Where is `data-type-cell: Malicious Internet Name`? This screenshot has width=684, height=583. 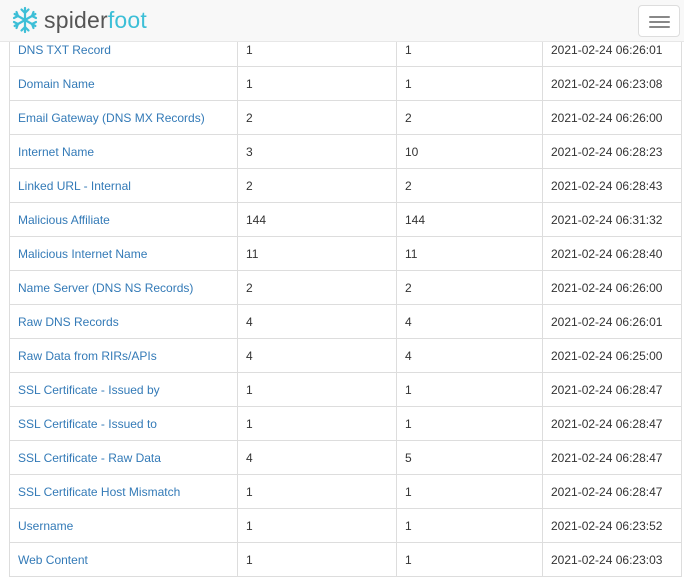
data-type-cell: Malicious Internet Name is located at coordinates (123, 253).